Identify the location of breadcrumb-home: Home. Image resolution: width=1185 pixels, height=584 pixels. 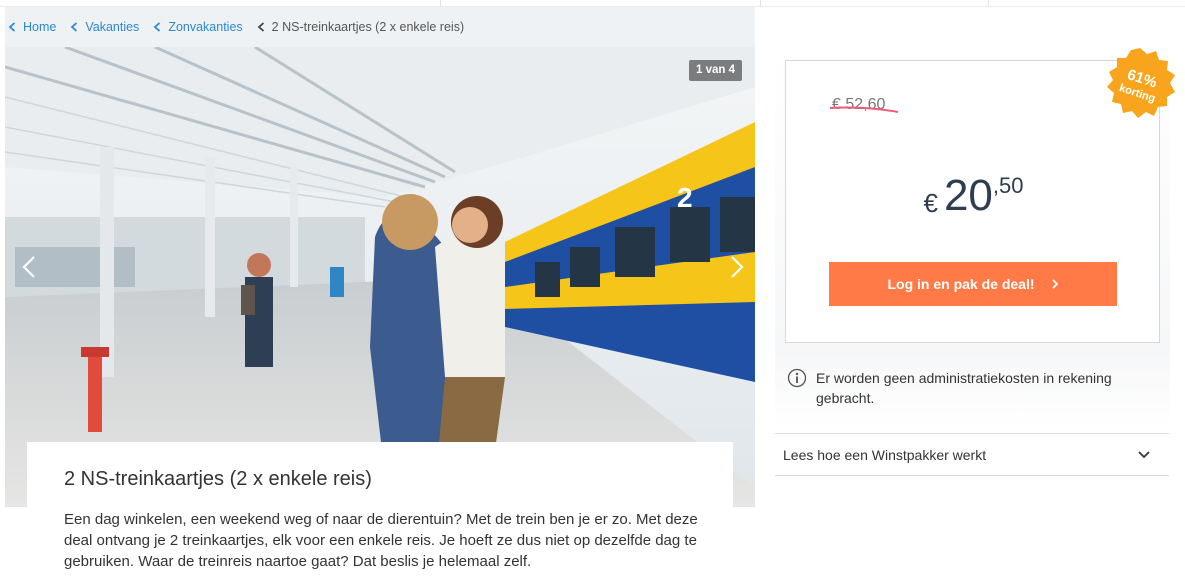
(32, 27).